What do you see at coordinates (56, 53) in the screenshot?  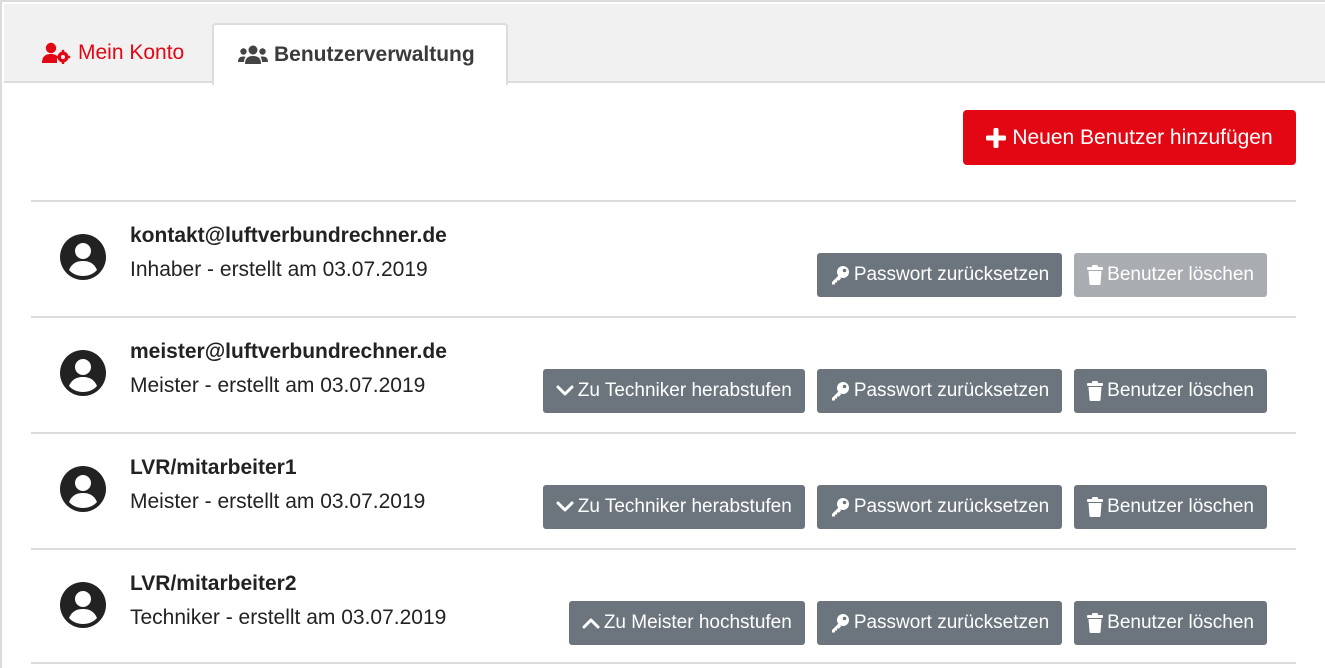 I see `user-cog-icon` at bounding box center [56, 53].